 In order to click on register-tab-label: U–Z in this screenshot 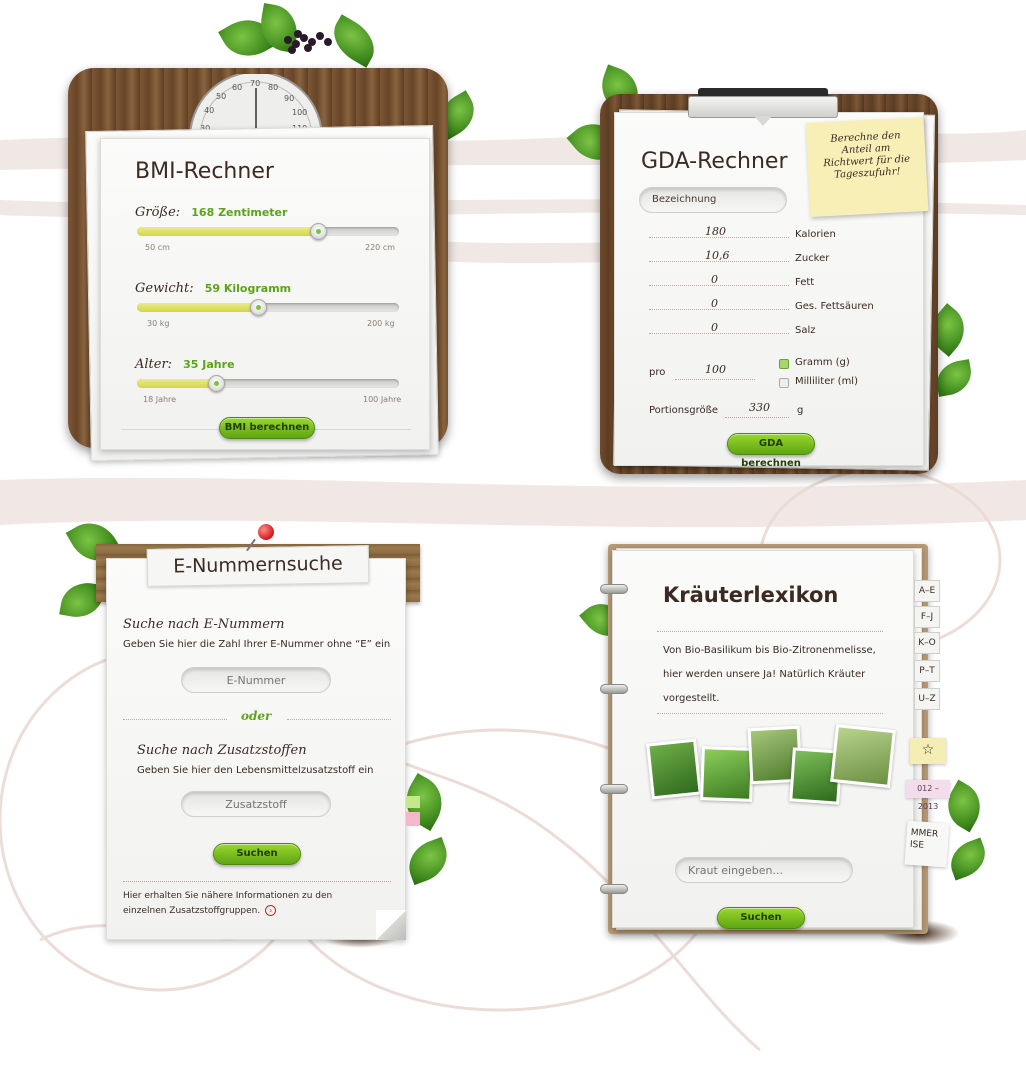, I will do `click(926, 699)`.